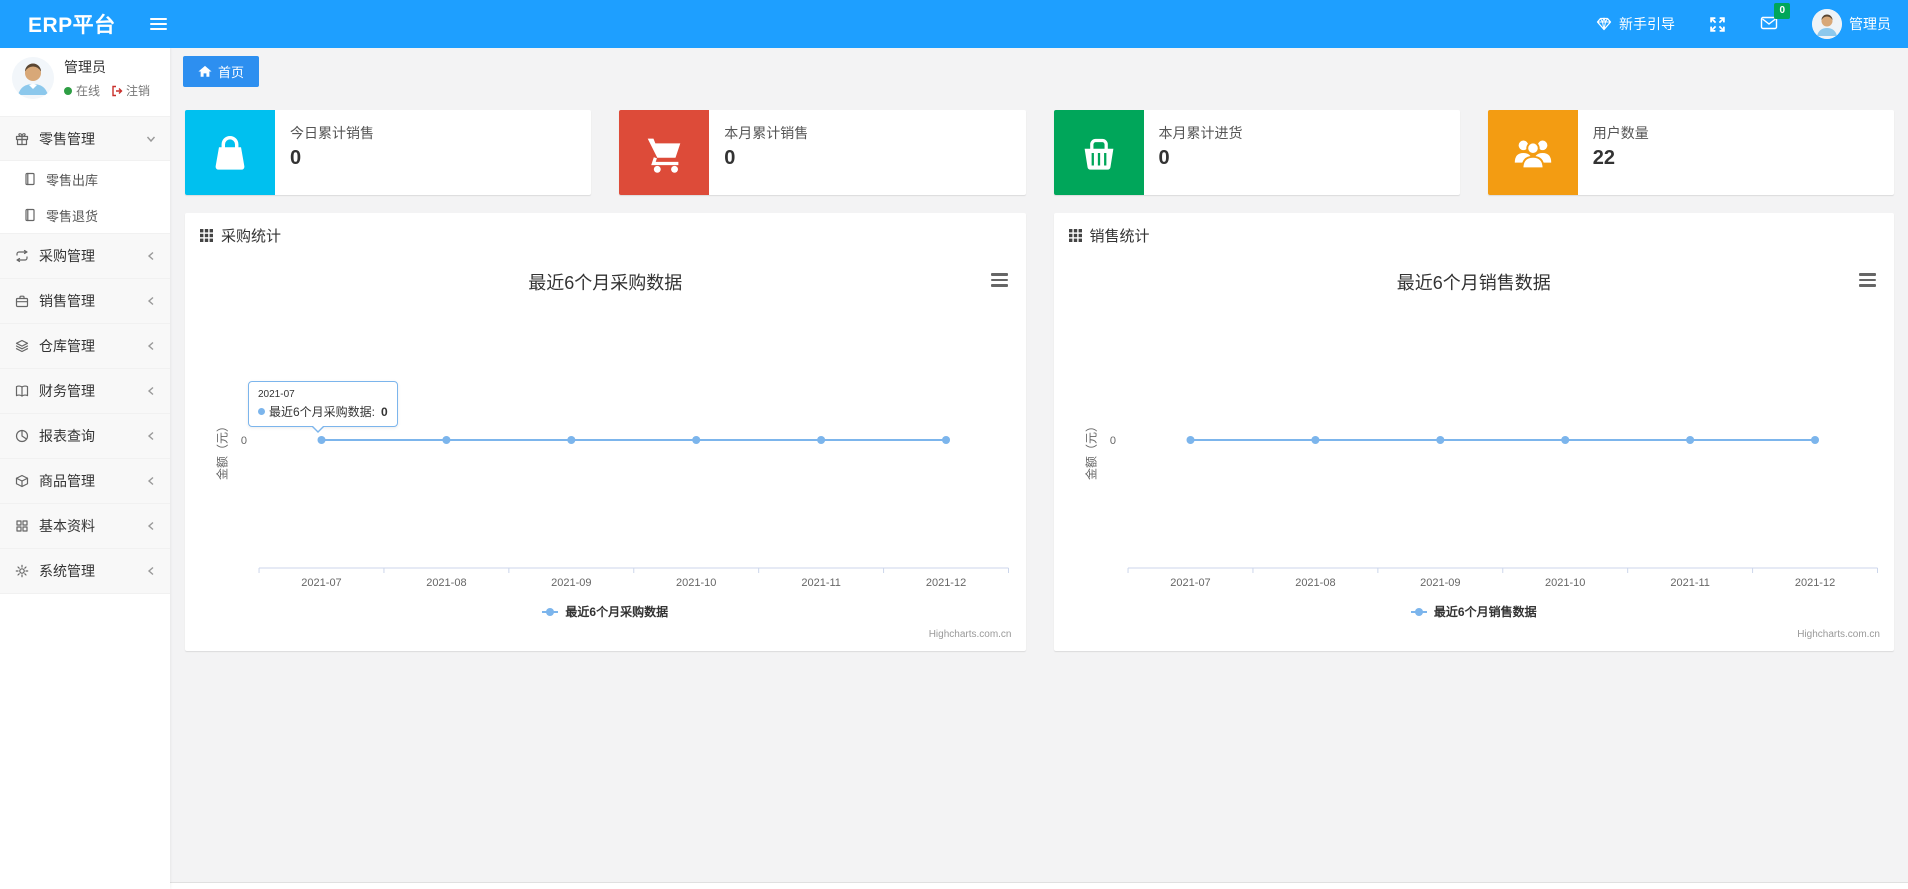 This screenshot has height=889, width=1908. I want to click on legend-item: 最近6个月采购数据, so click(605, 611).